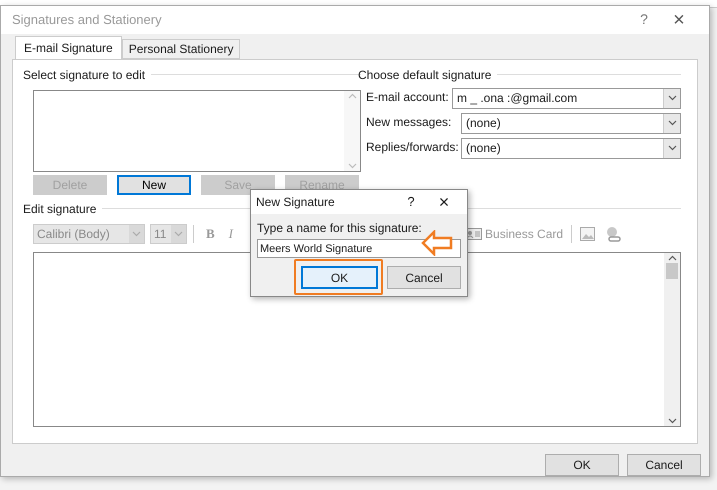 This screenshot has width=717, height=490. Describe the element at coordinates (295, 202) in the screenshot. I see `popup-title: New Signature` at that location.